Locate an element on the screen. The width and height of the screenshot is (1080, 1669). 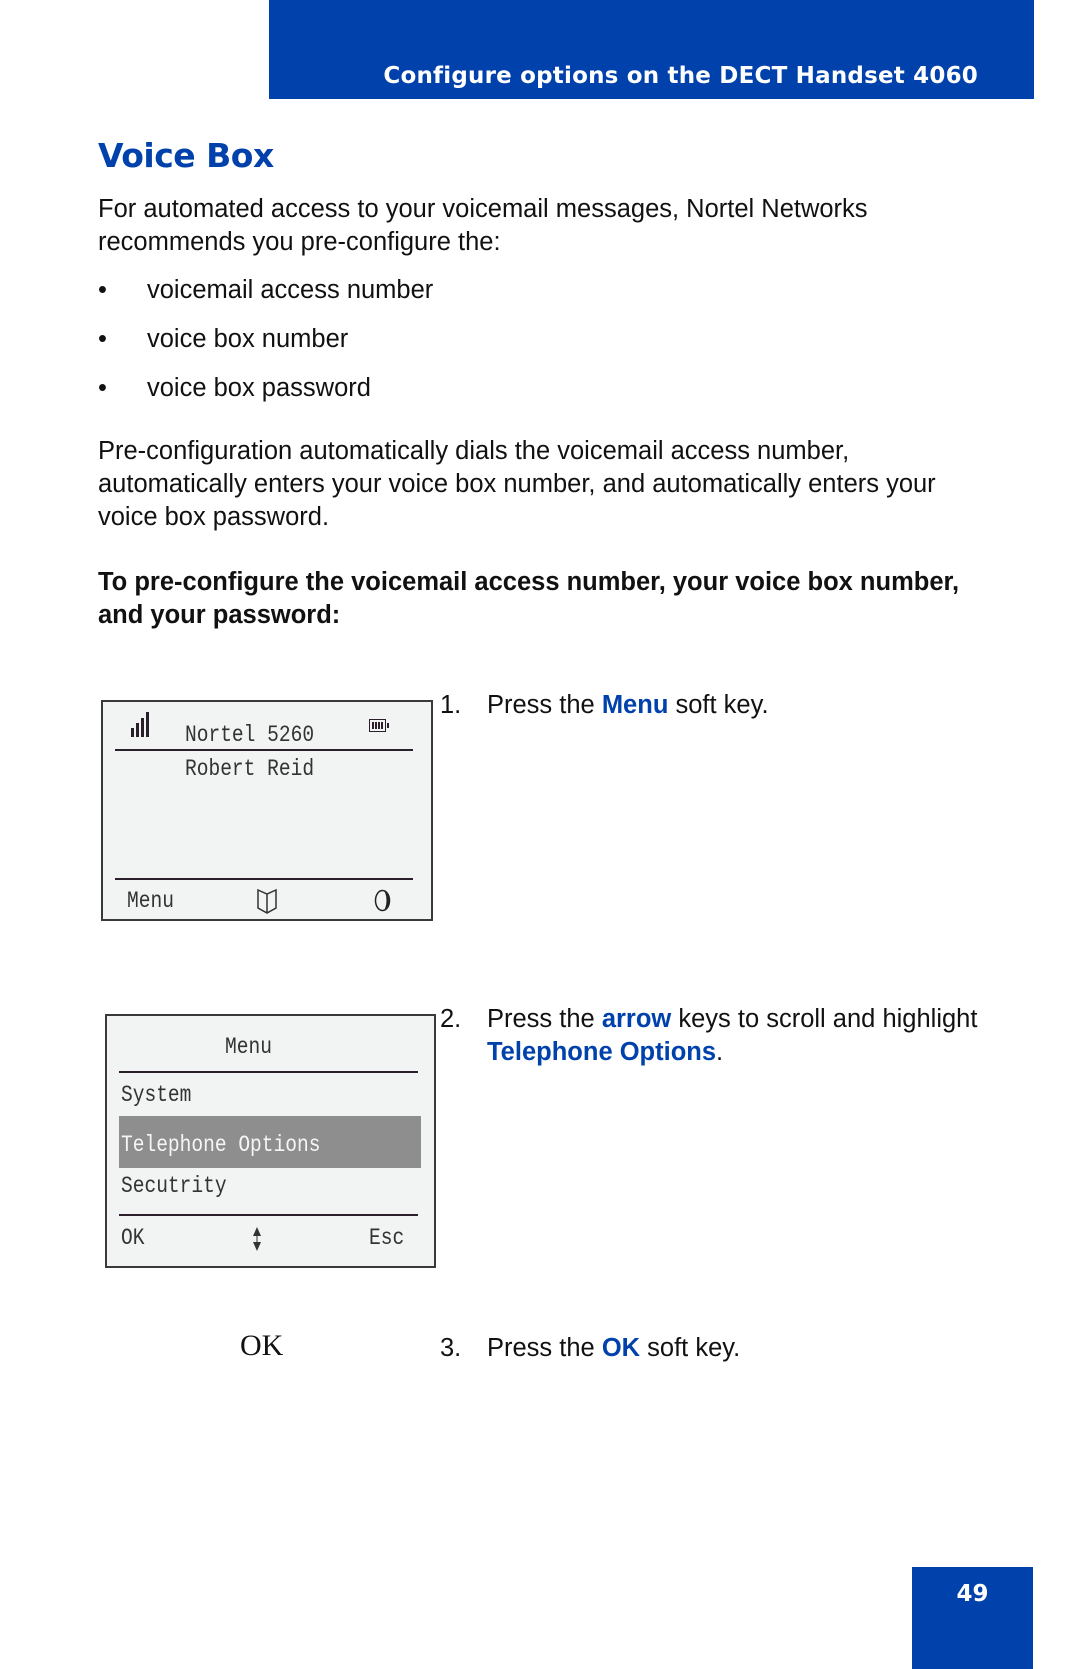
battery-icon is located at coordinates (379, 725).